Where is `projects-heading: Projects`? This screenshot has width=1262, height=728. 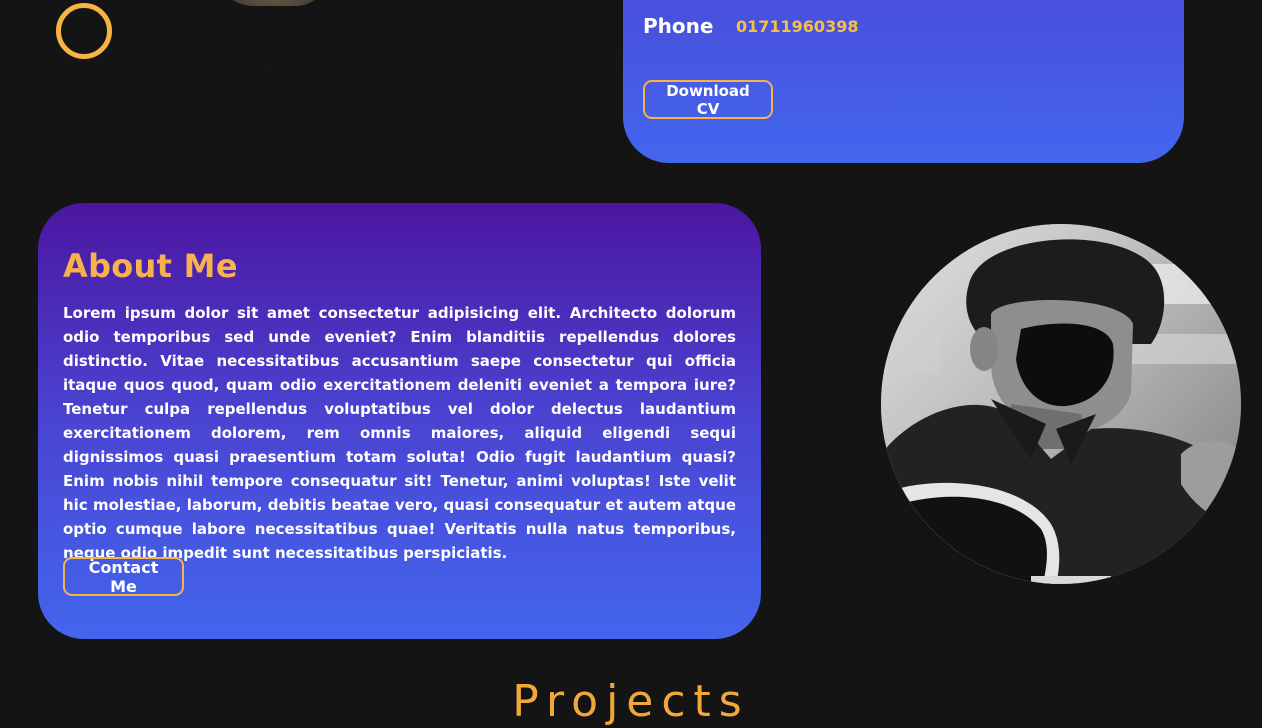 projects-heading: Projects is located at coordinates (631, 701).